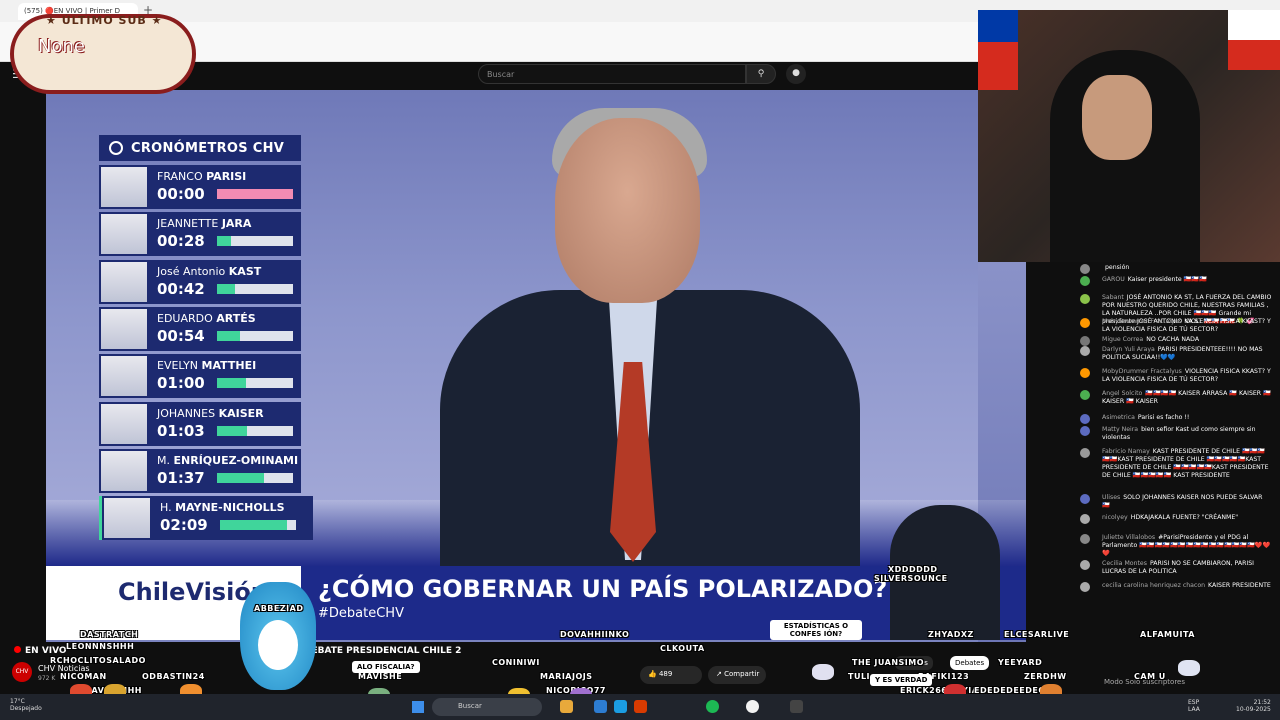  I want to click on chat-text: HDKAJAKALA FUENTE? "CRÉANME", so click(1184, 517).